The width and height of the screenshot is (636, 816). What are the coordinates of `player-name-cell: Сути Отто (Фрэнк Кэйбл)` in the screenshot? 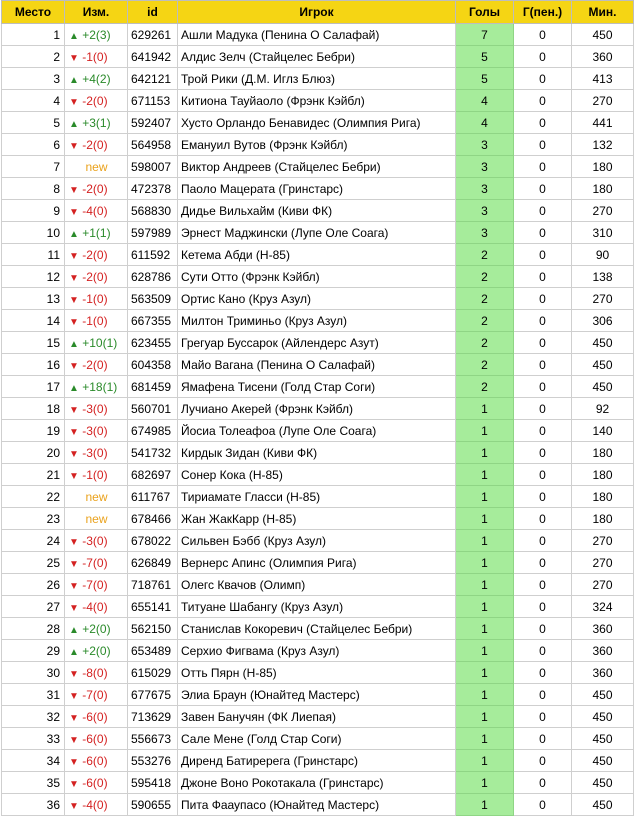 It's located at (316, 276).